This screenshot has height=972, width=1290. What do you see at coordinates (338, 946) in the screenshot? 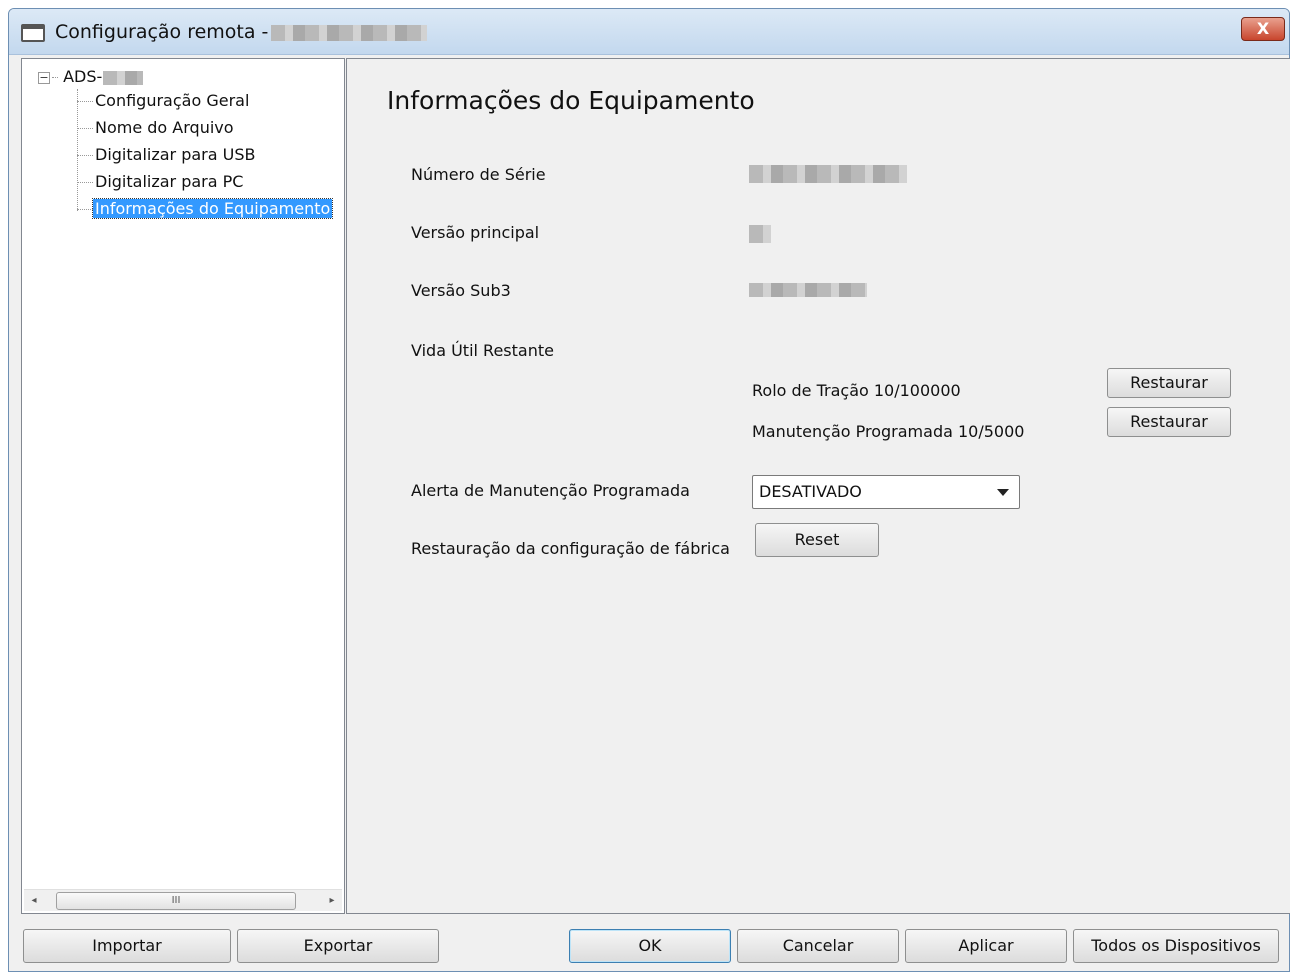
I see `export-button: Exportar` at bounding box center [338, 946].